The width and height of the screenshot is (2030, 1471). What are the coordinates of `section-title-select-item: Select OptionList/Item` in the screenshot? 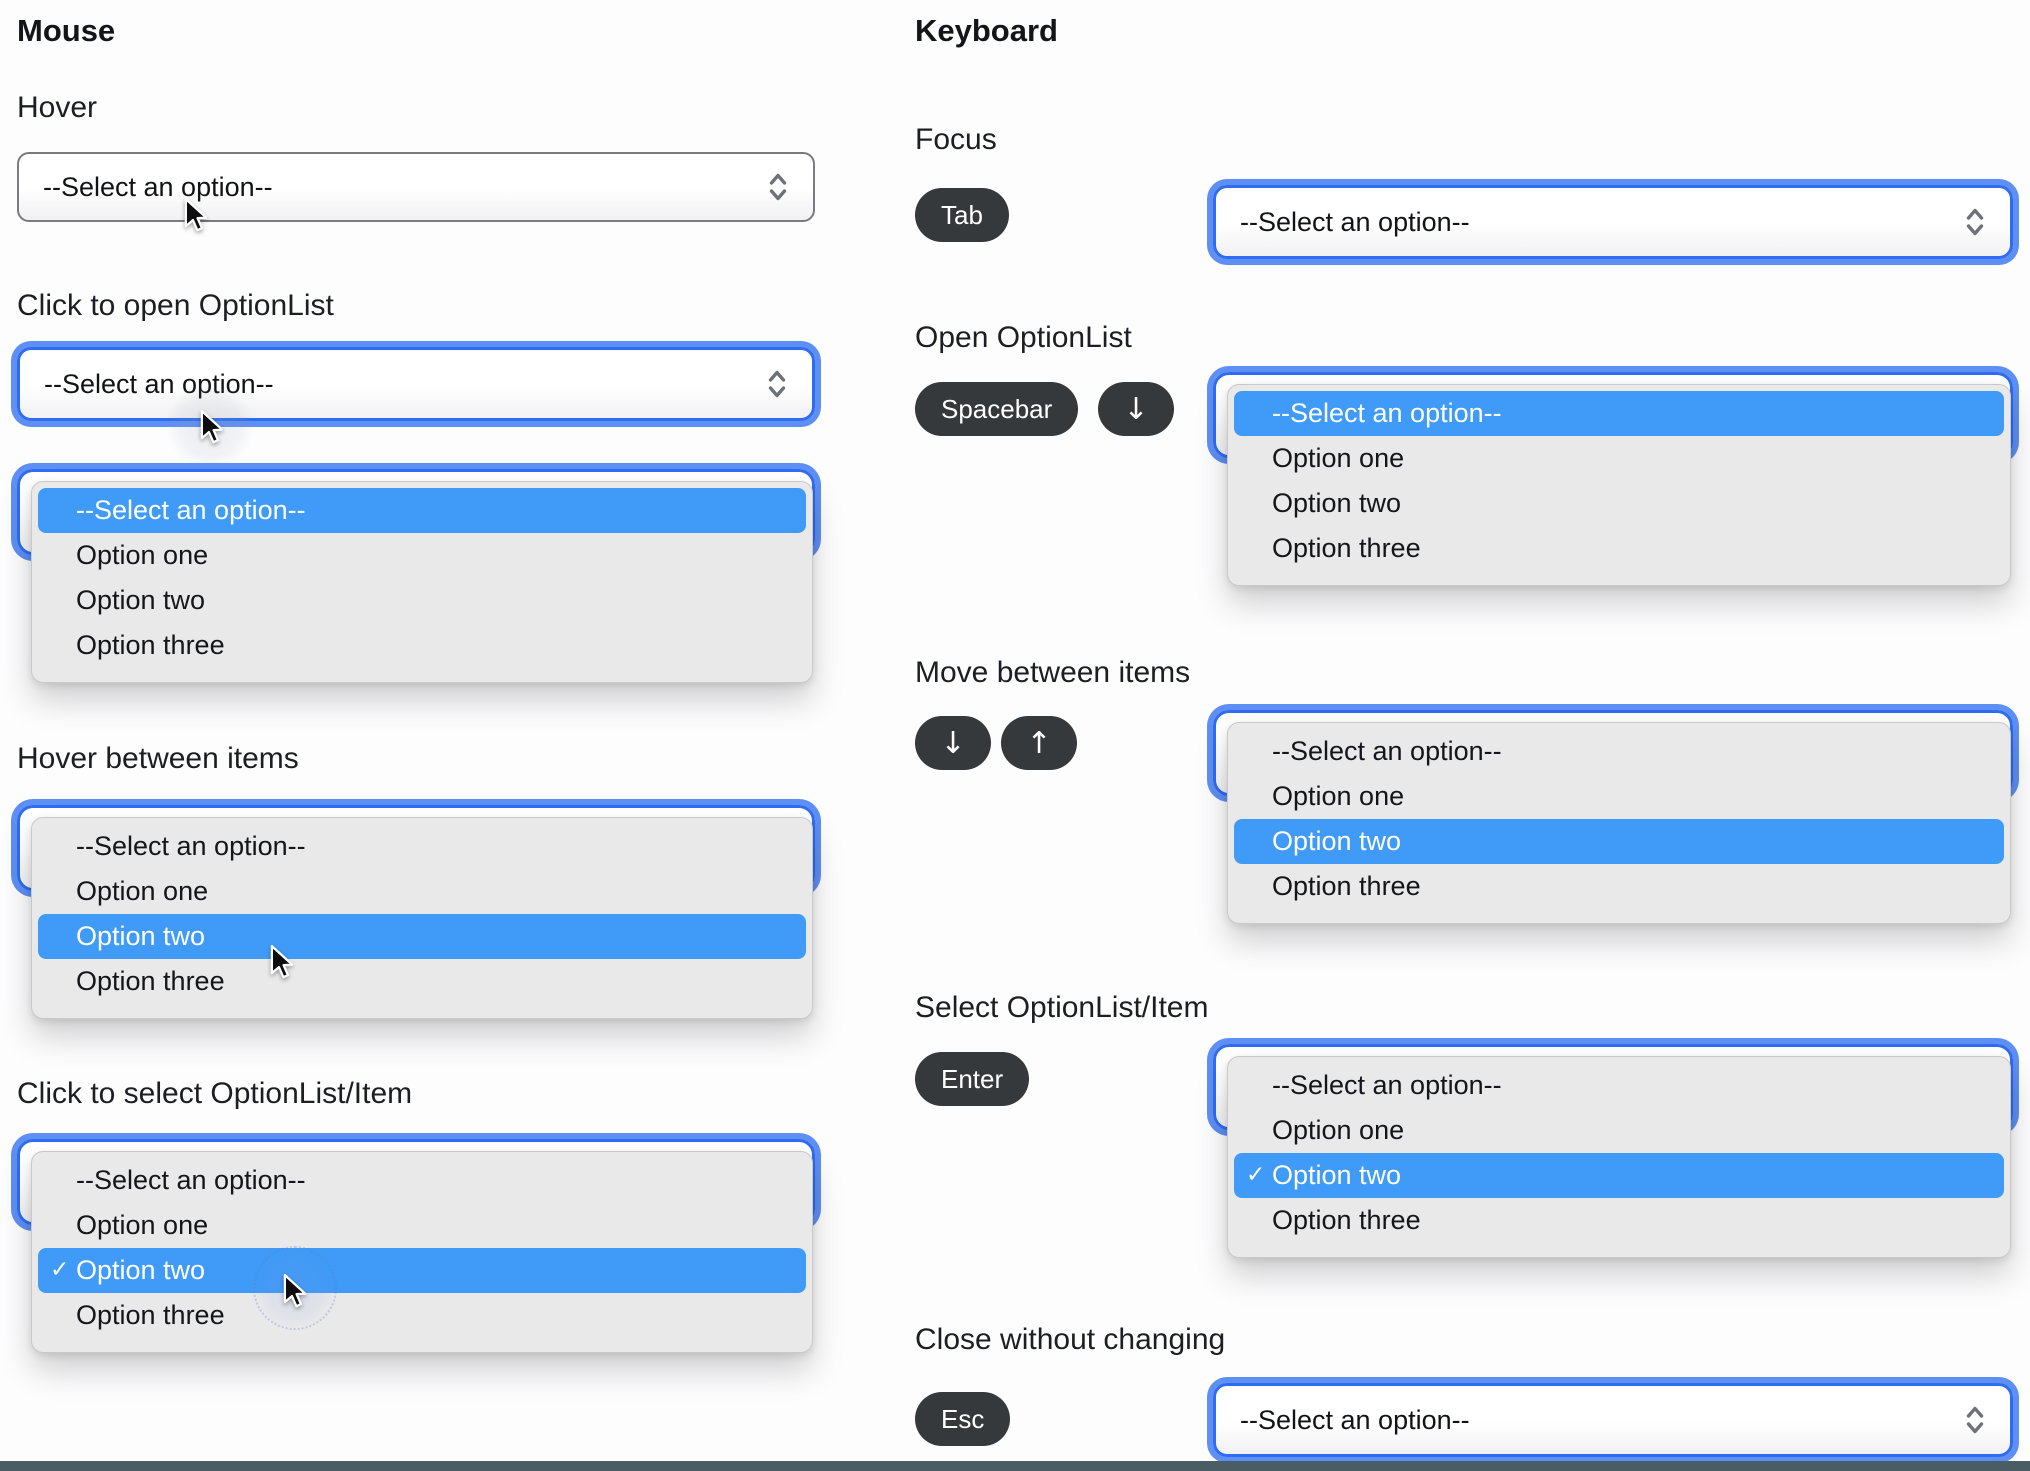 It's located at (1062, 1007).